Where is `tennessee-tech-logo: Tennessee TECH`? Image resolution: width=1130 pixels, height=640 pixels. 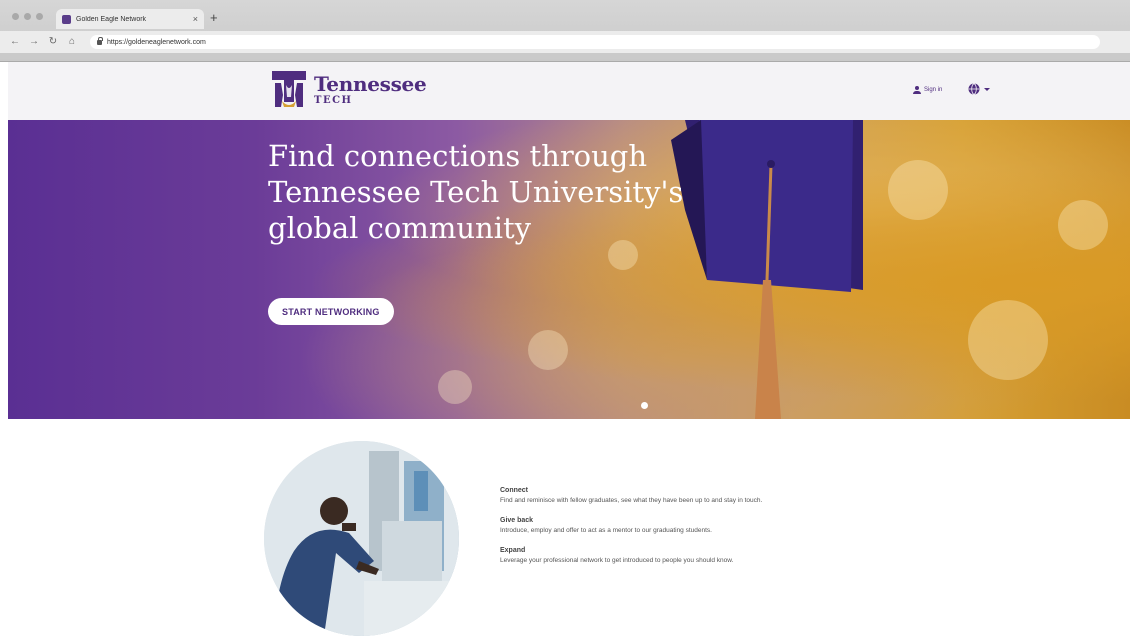
tennessee-tech-logo: Tennessee TECH is located at coordinates (349, 90).